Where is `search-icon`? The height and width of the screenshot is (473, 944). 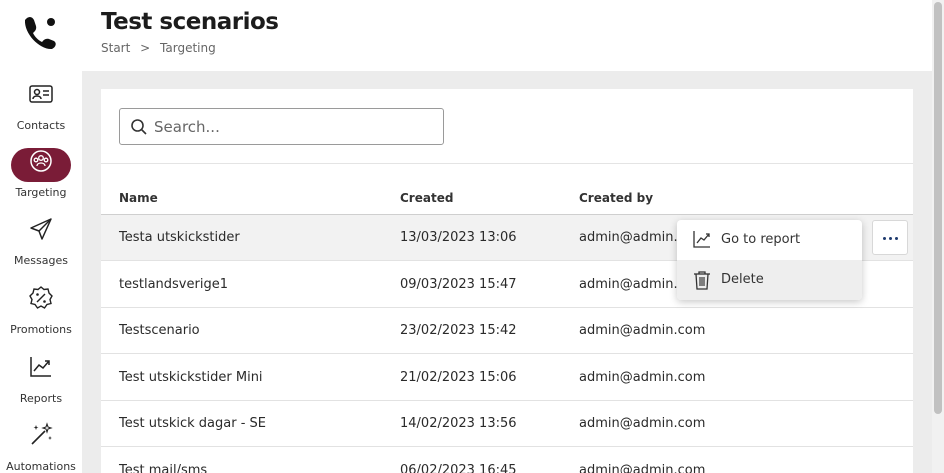 search-icon is located at coordinates (139, 127).